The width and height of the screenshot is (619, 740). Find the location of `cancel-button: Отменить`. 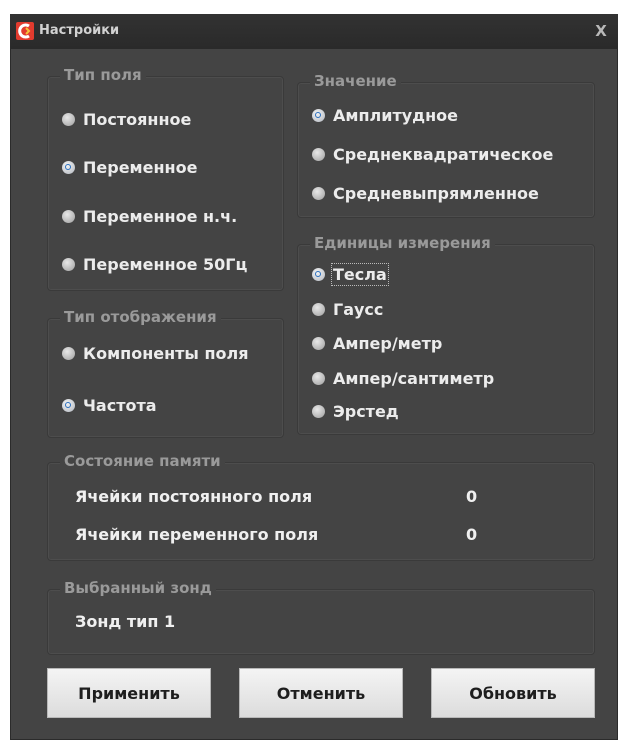

cancel-button: Отменить is located at coordinates (321, 693).